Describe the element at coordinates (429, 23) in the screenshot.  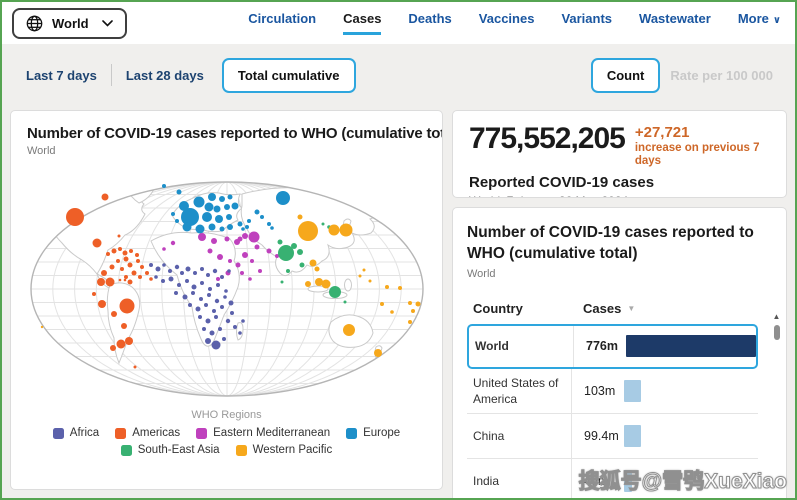
I see `tab-deaths: Deaths` at that location.